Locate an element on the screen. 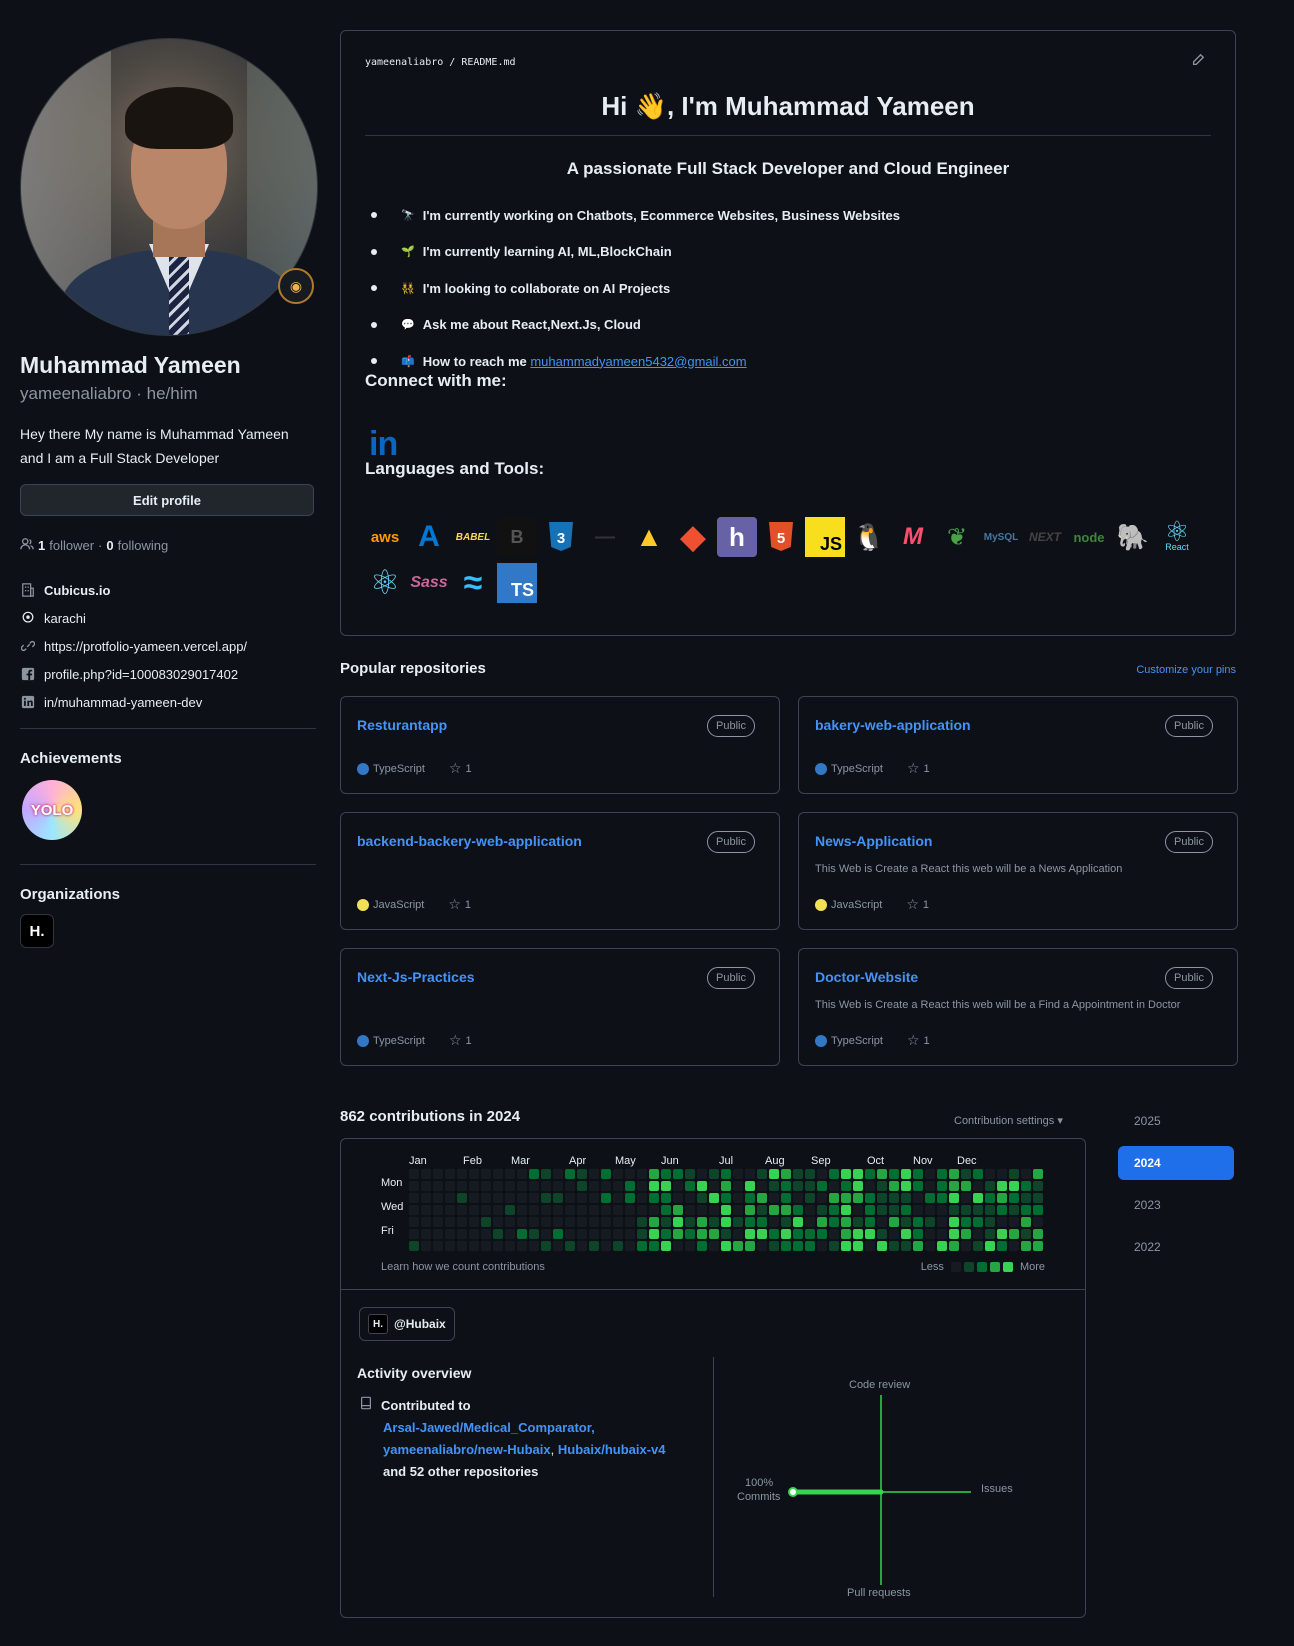  nextjs-icon: NEXT is located at coordinates (1045, 537).